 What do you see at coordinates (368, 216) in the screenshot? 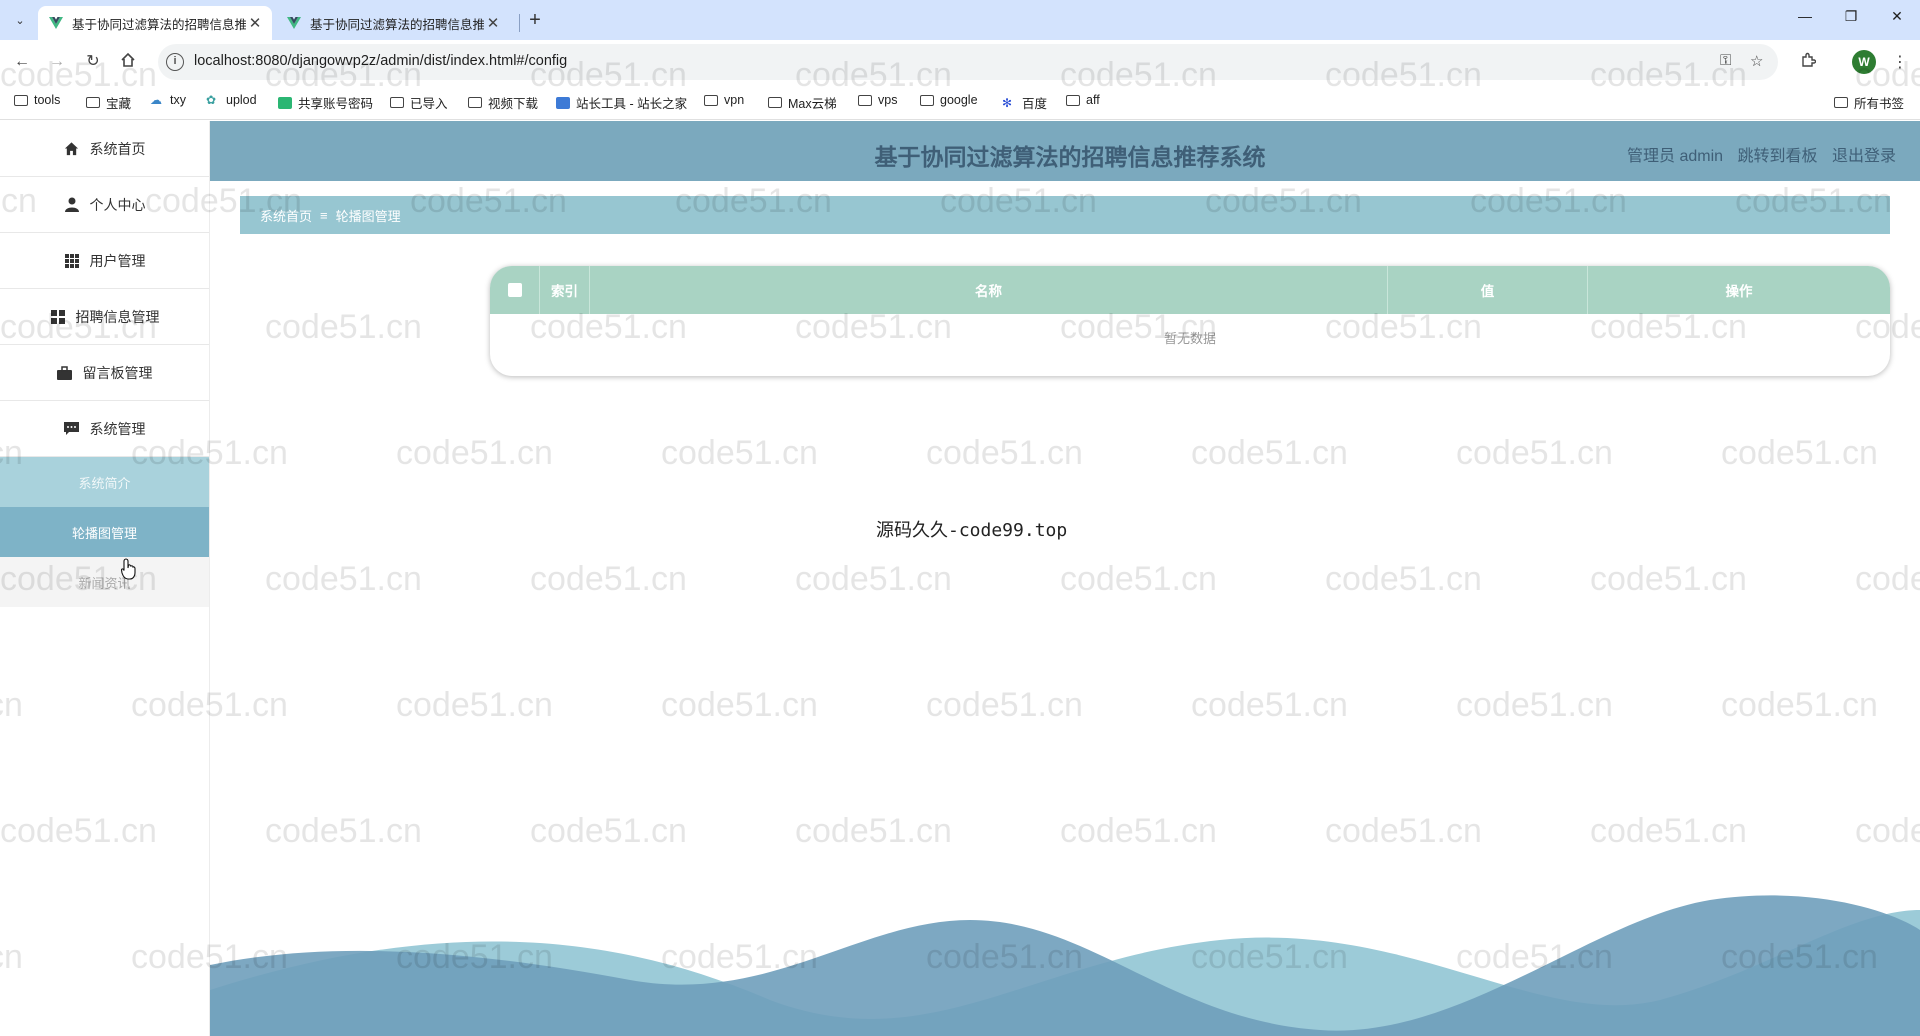
I see `breadcrumb-current: 轮播图管理` at bounding box center [368, 216].